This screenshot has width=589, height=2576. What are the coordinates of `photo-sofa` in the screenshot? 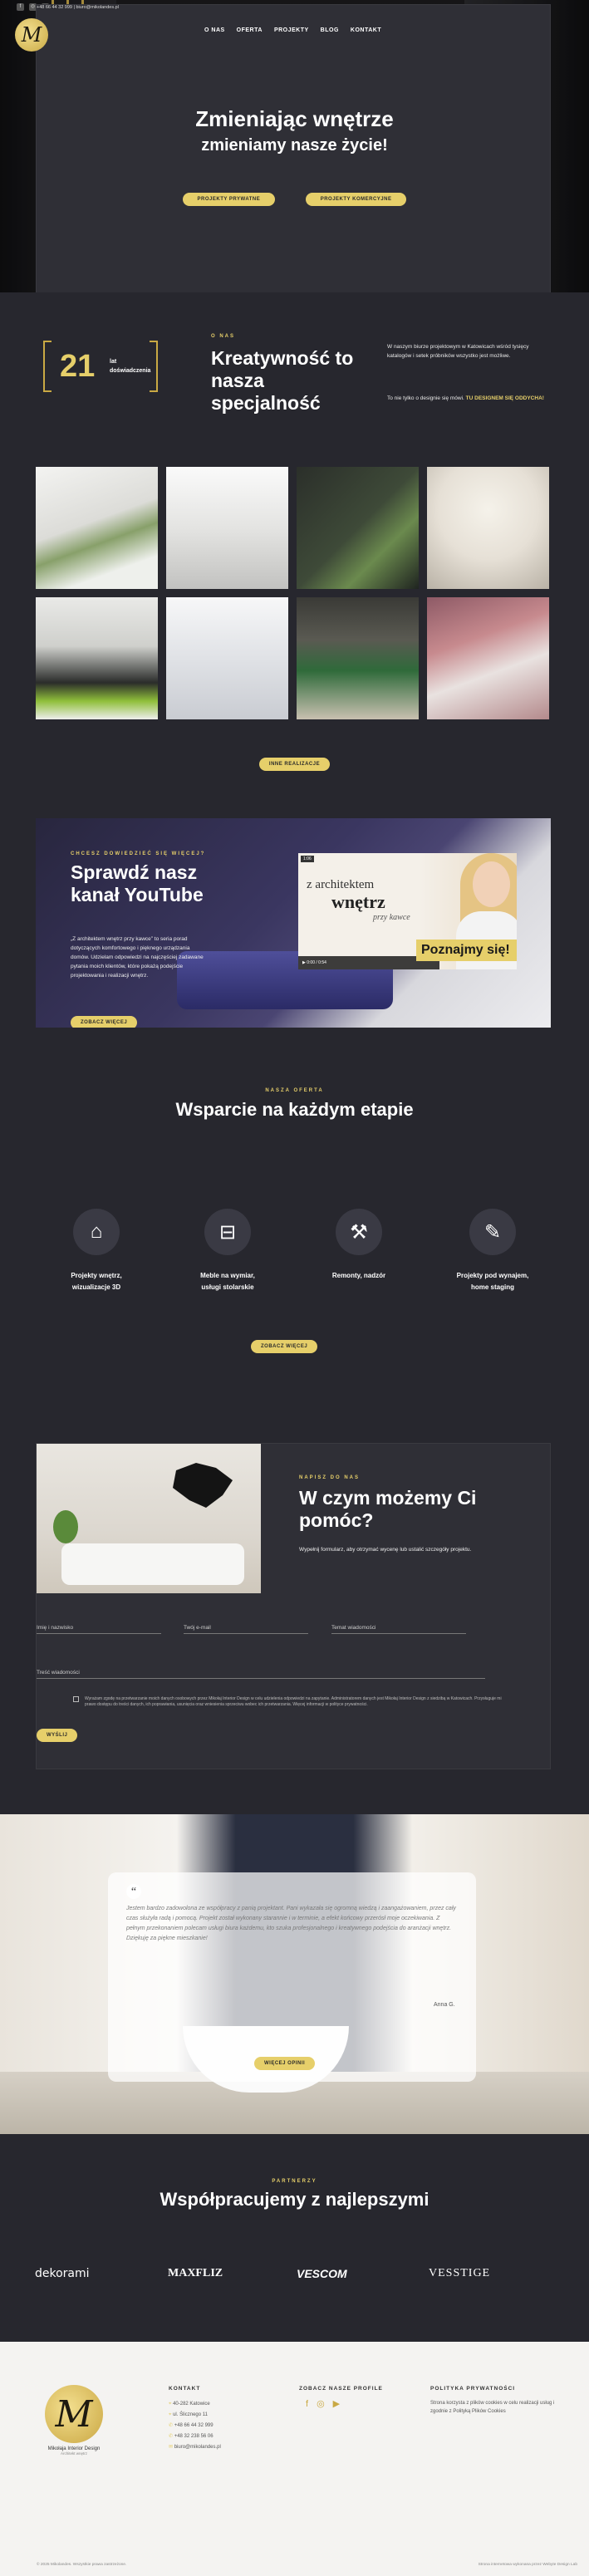 It's located at (152, 1564).